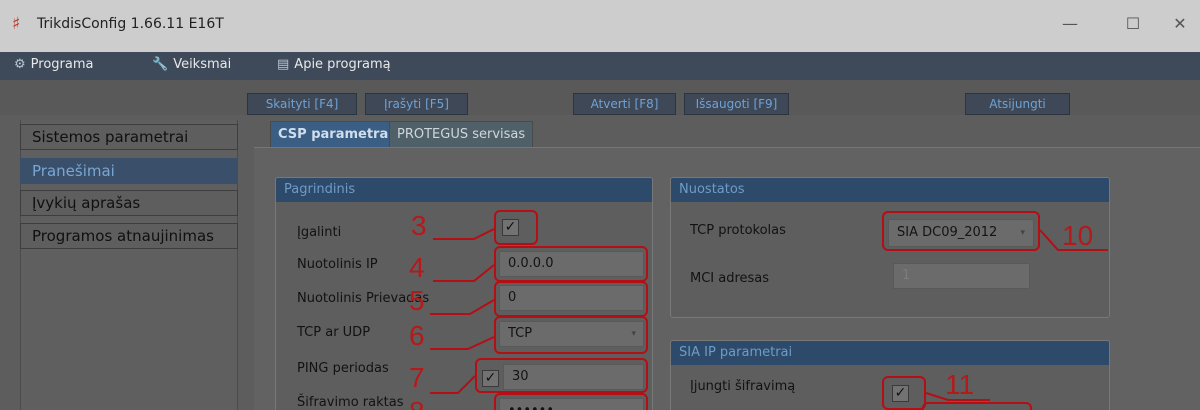  What do you see at coordinates (464, 190) in the screenshot?
I see `group-pagrindinis-header: Pagrindinis` at bounding box center [464, 190].